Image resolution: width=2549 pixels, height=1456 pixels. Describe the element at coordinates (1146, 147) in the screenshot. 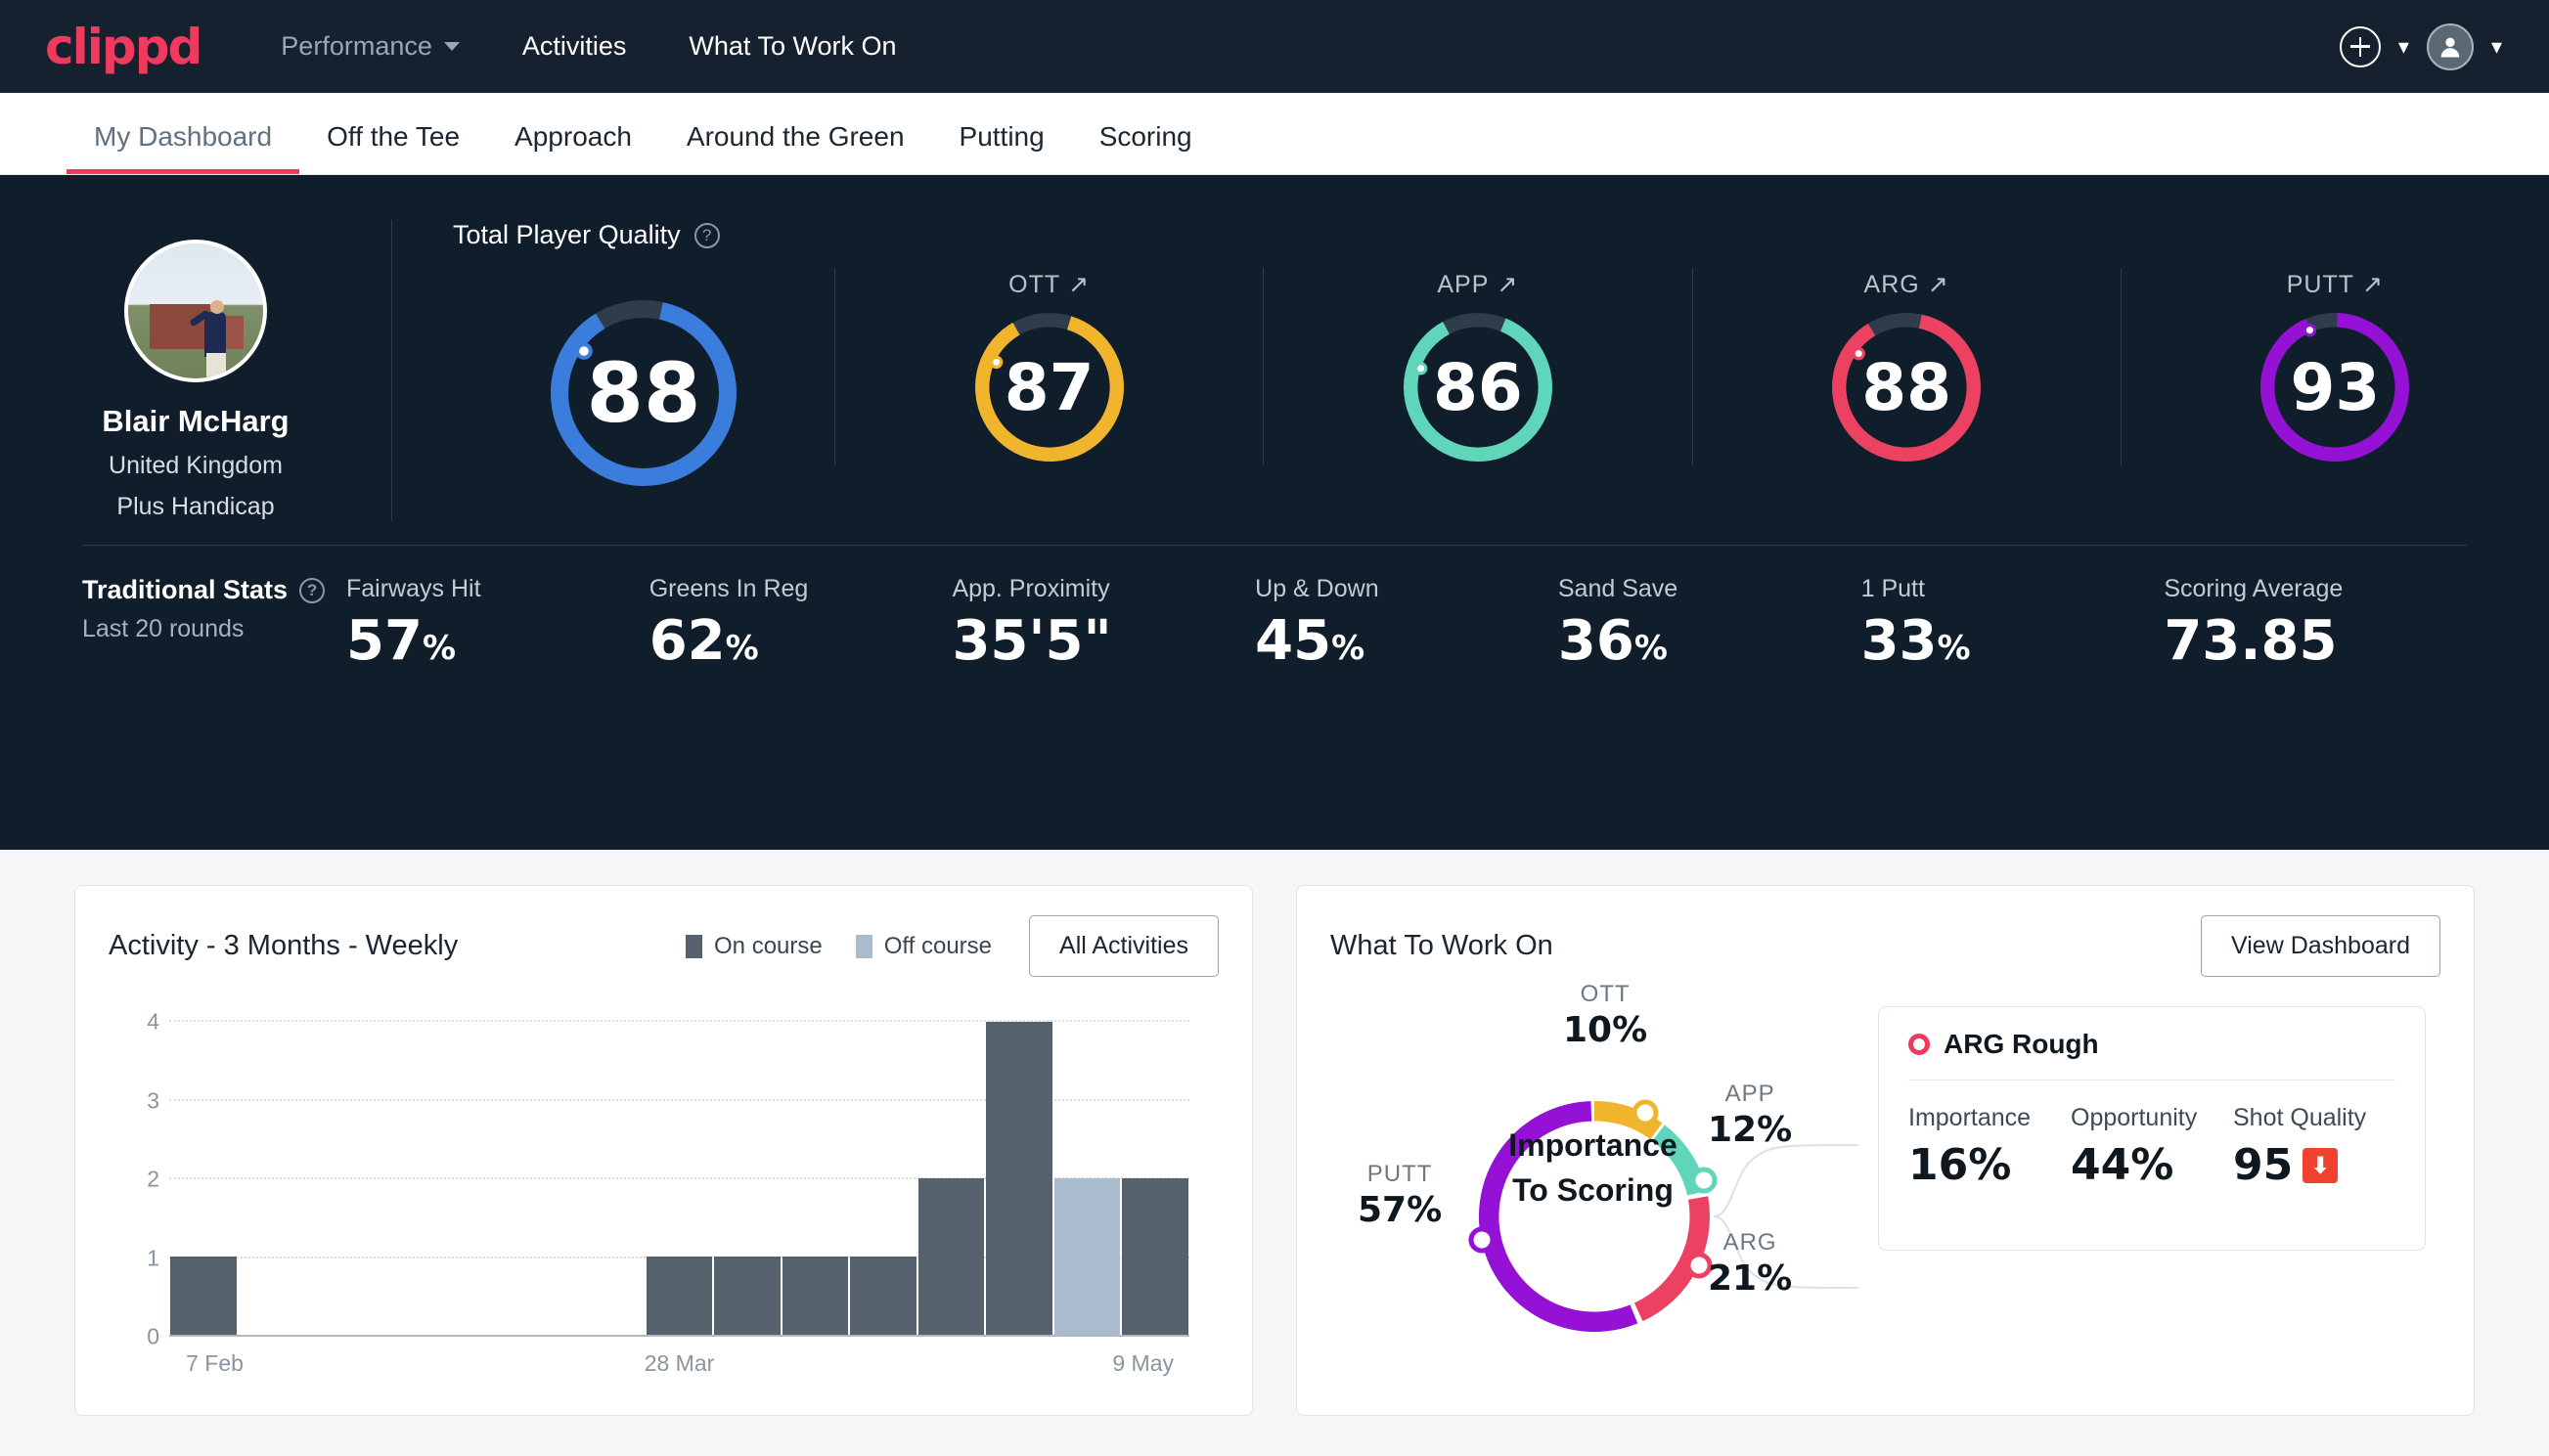

I see `tab-scoring: Scoring` at that location.